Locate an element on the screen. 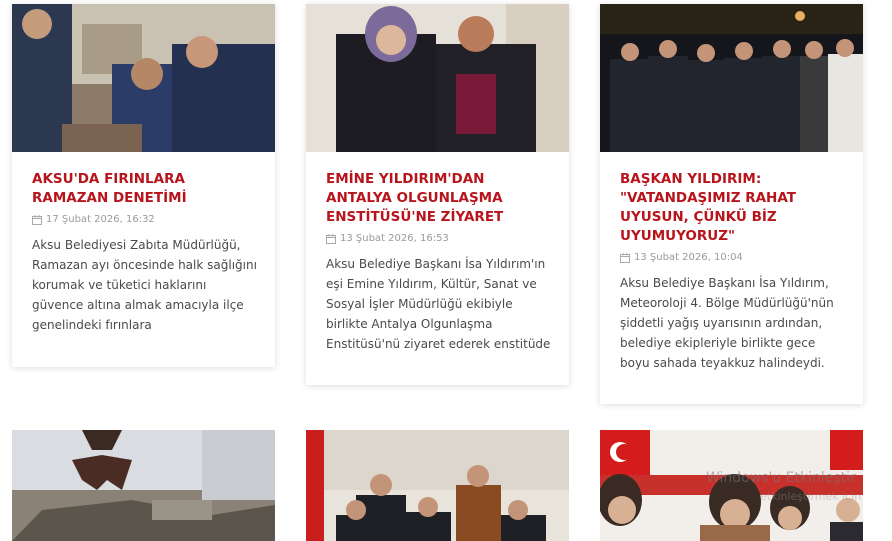 The height and width of the screenshot is (541, 892). news-date-3: 13 Şubat 2026, 10:04 is located at coordinates (733, 257).